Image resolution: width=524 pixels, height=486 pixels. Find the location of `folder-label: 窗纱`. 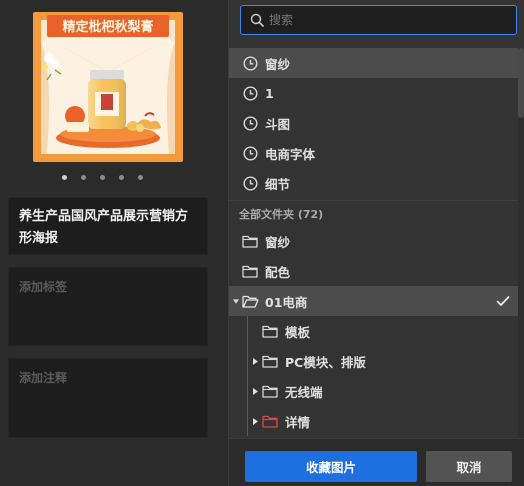

folder-label: 窗纱 is located at coordinates (278, 242).